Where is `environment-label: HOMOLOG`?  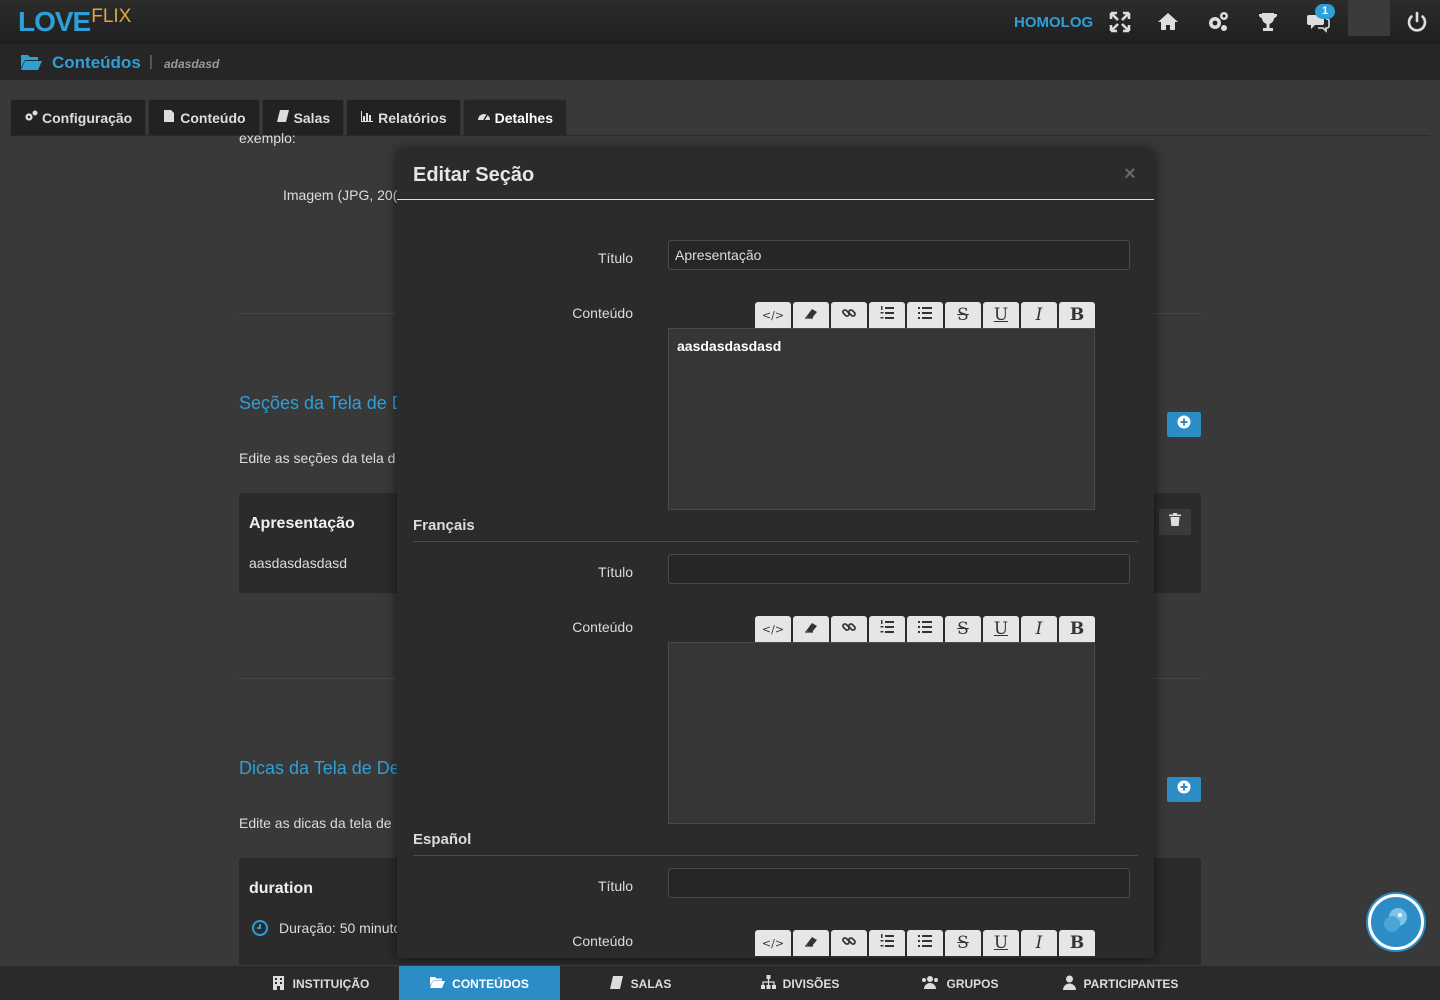
environment-label: HOMOLOG is located at coordinates (1054, 22).